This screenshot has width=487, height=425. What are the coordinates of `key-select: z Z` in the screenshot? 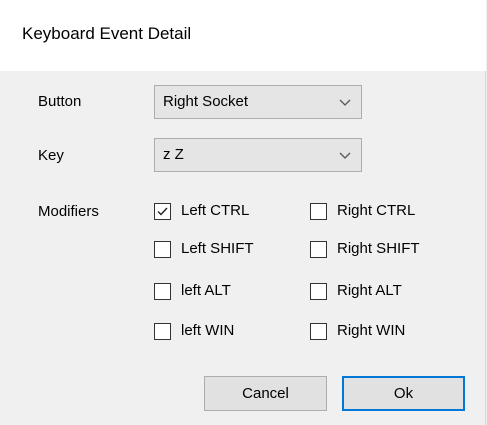 It's located at (258, 155).